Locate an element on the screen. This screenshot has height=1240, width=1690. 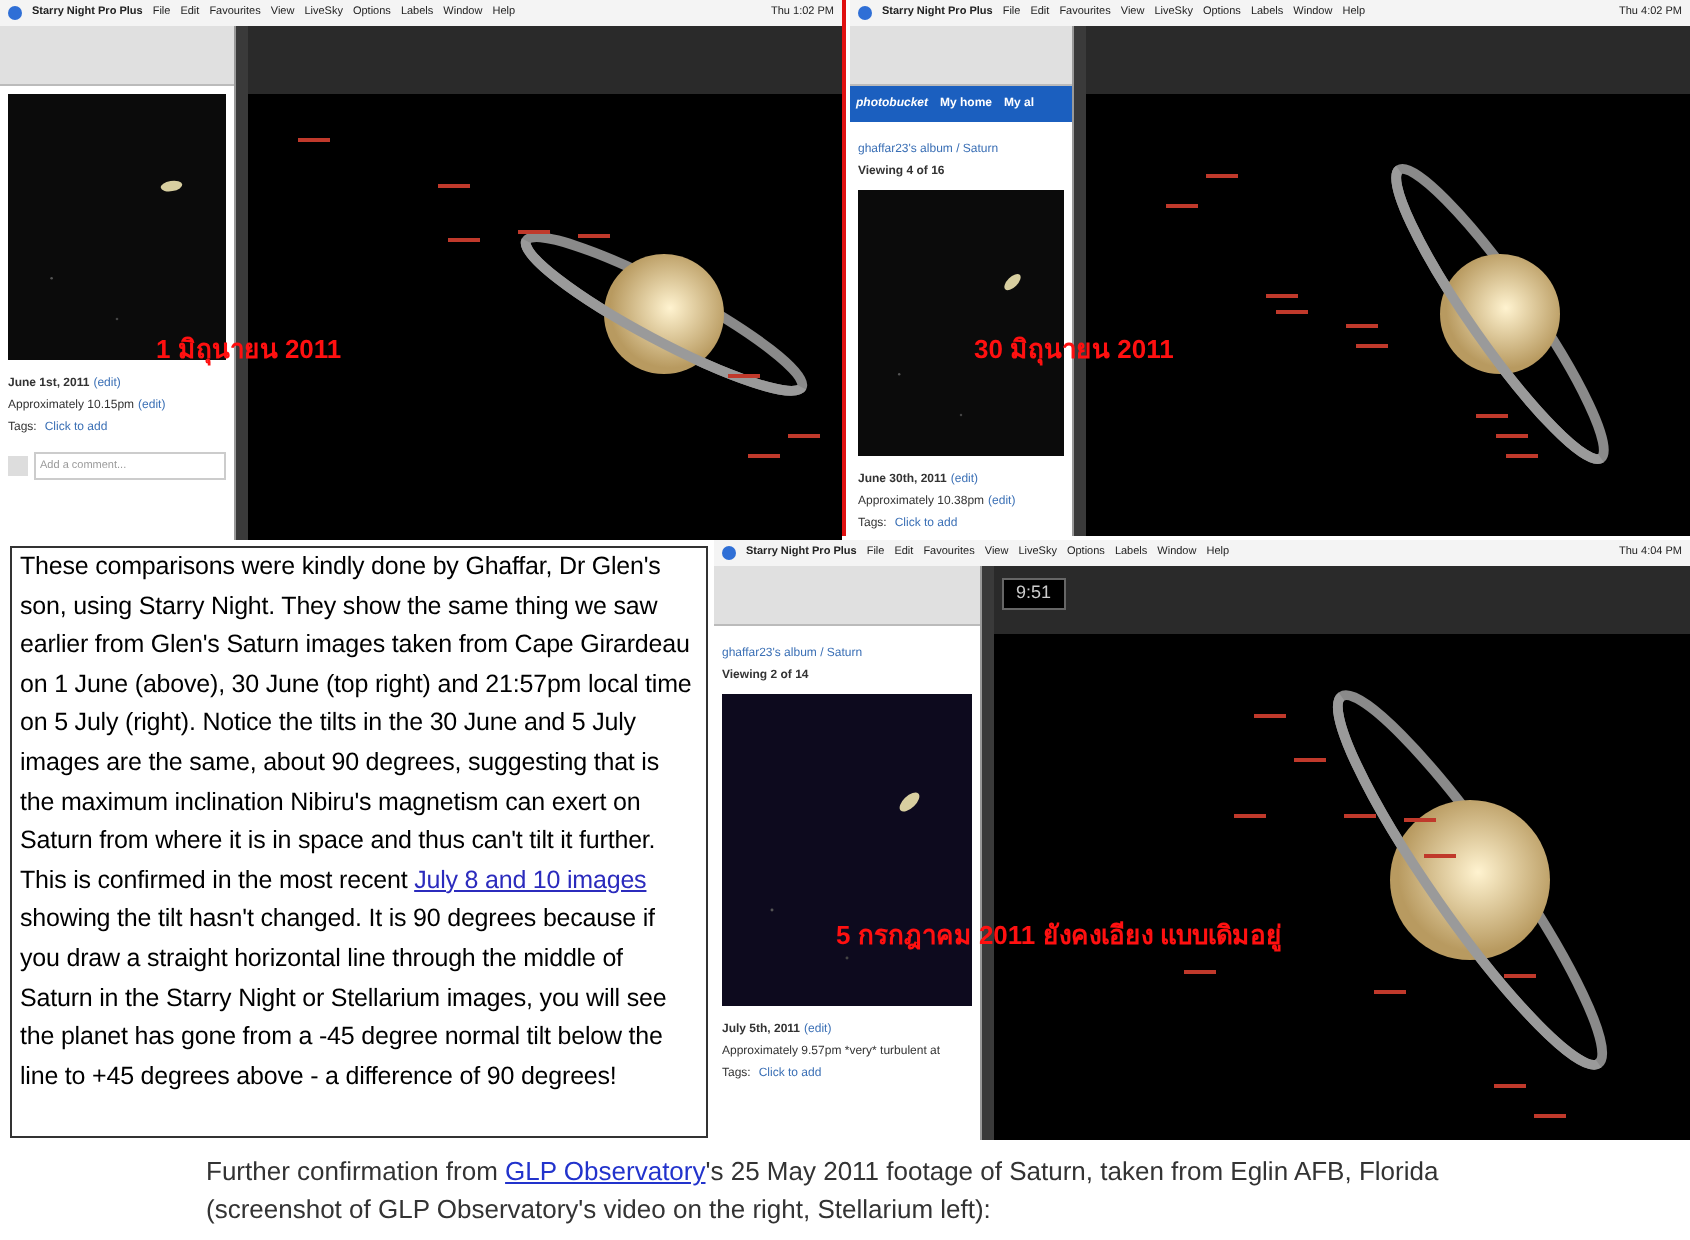
text-link: GLP Observatory is located at coordinates (605, 1171).